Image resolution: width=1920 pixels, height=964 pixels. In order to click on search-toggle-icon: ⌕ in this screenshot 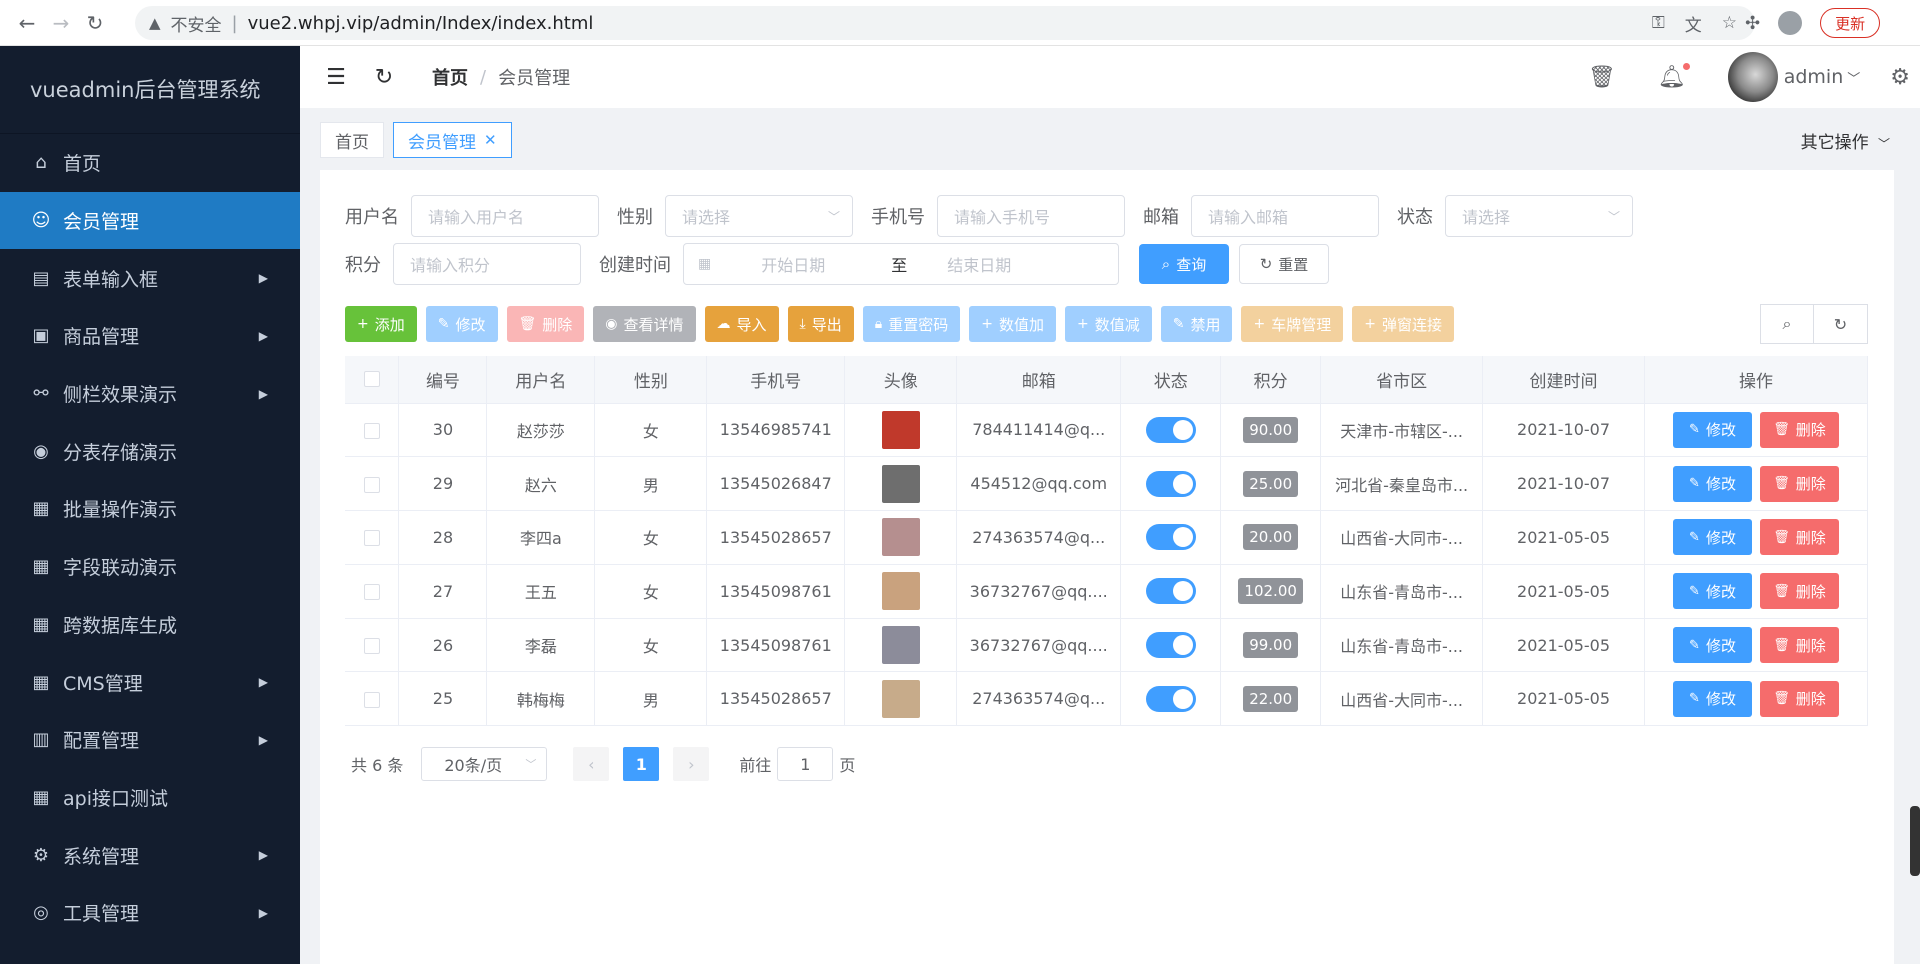, I will do `click(1787, 324)`.